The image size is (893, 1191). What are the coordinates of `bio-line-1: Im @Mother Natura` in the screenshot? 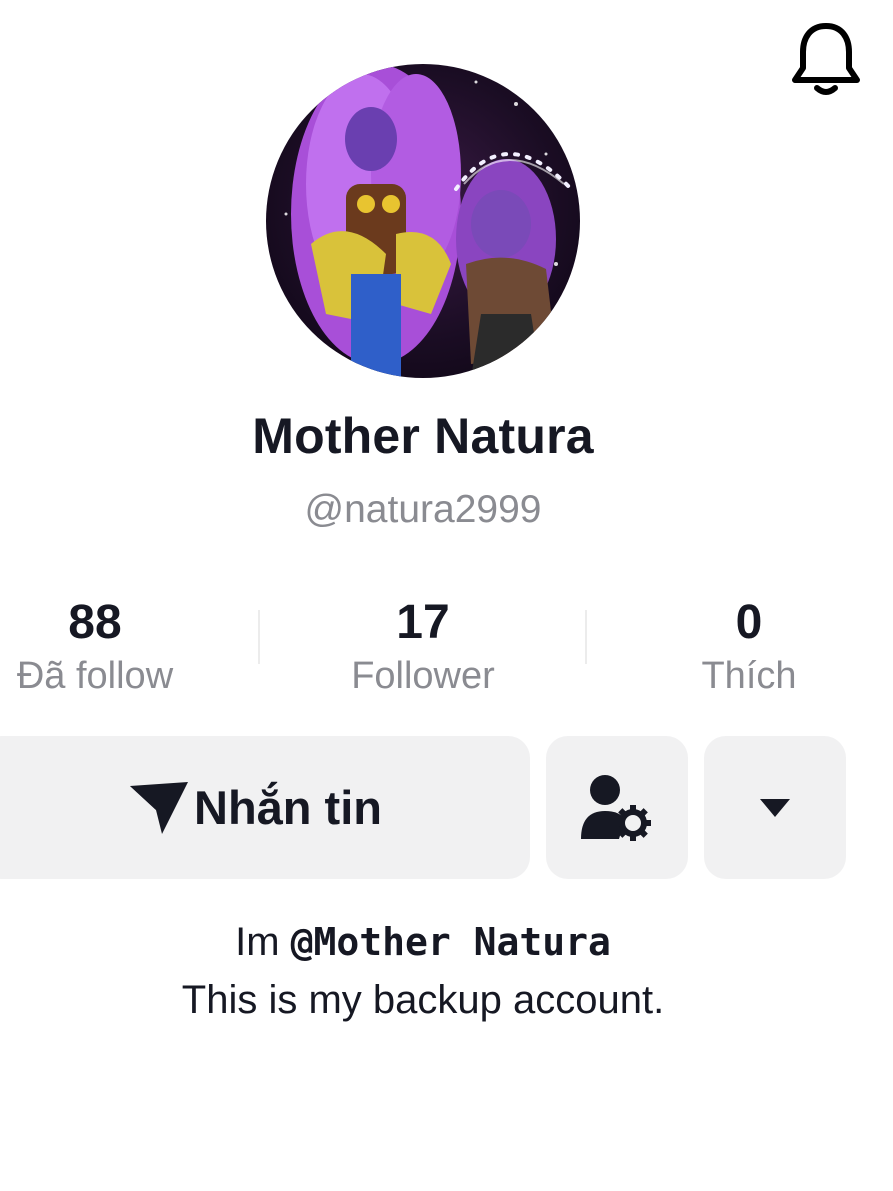 It's located at (423, 942).